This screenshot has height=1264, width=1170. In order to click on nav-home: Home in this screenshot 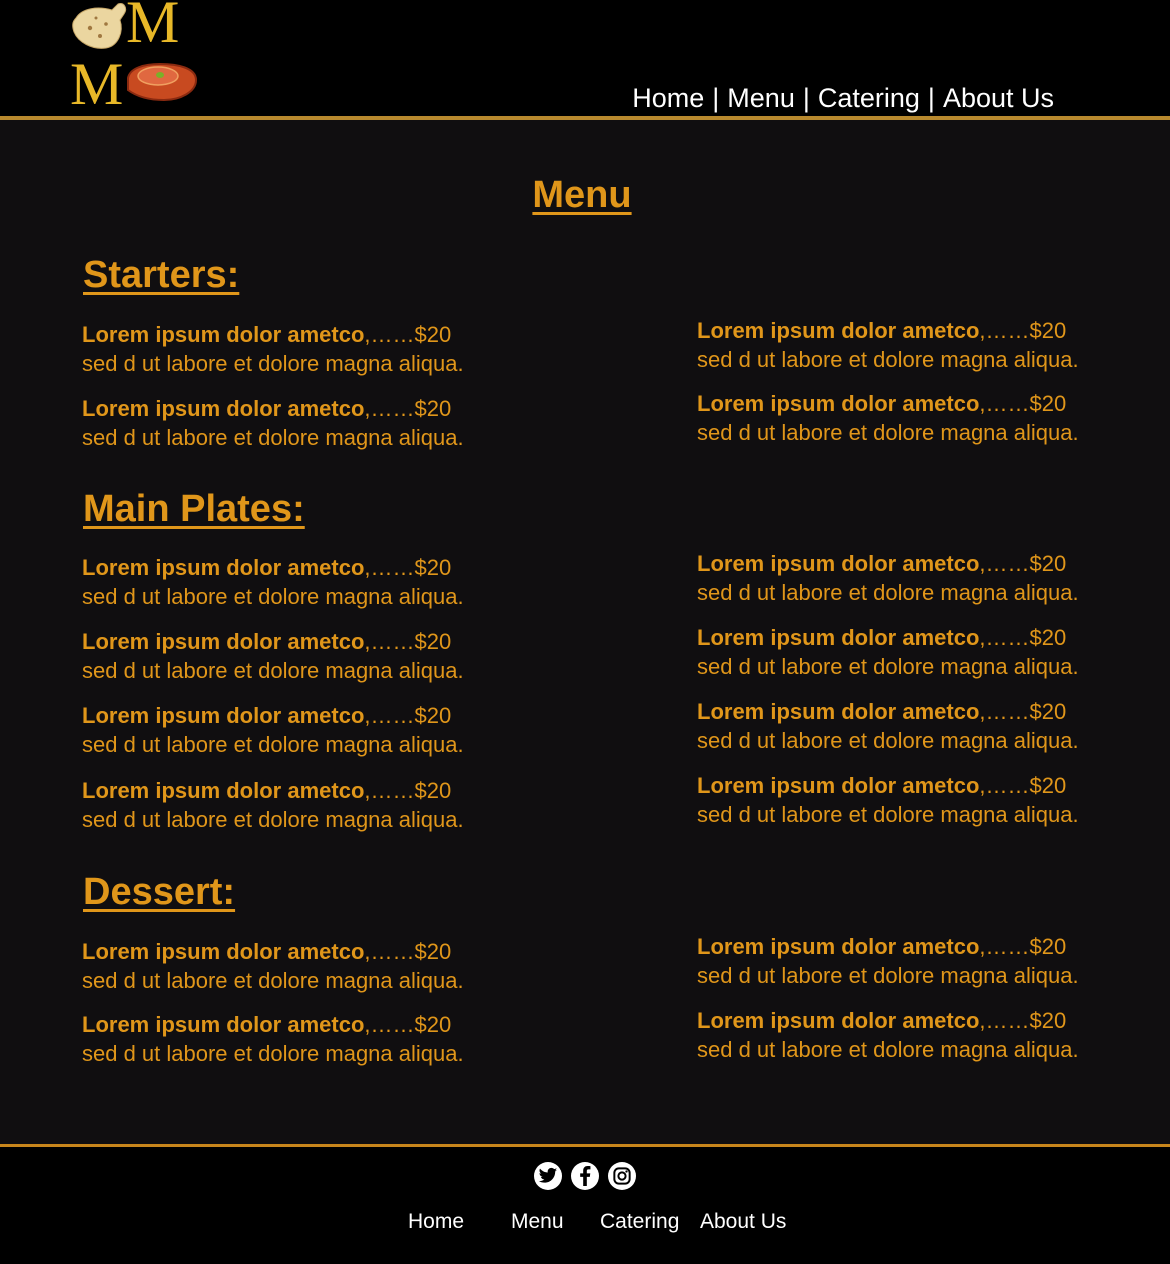, I will do `click(668, 98)`.